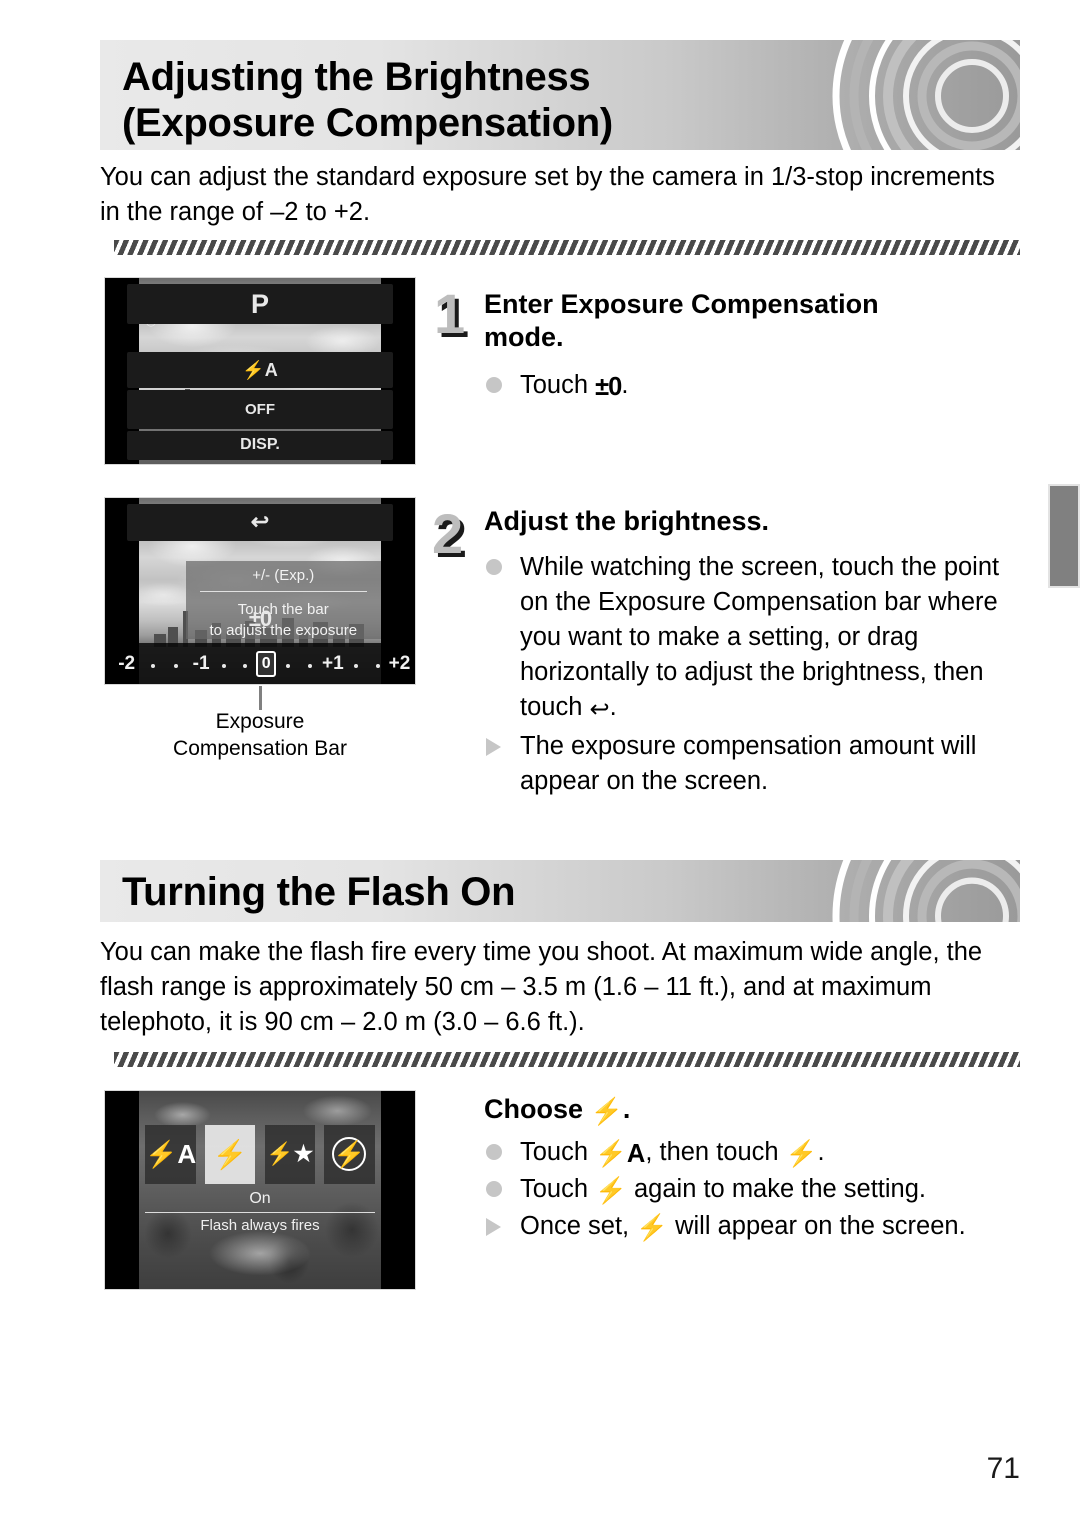 This screenshot has width=1080, height=1526. What do you see at coordinates (627, 521) in the screenshot?
I see `step-2-title: Adjust the brightness.` at bounding box center [627, 521].